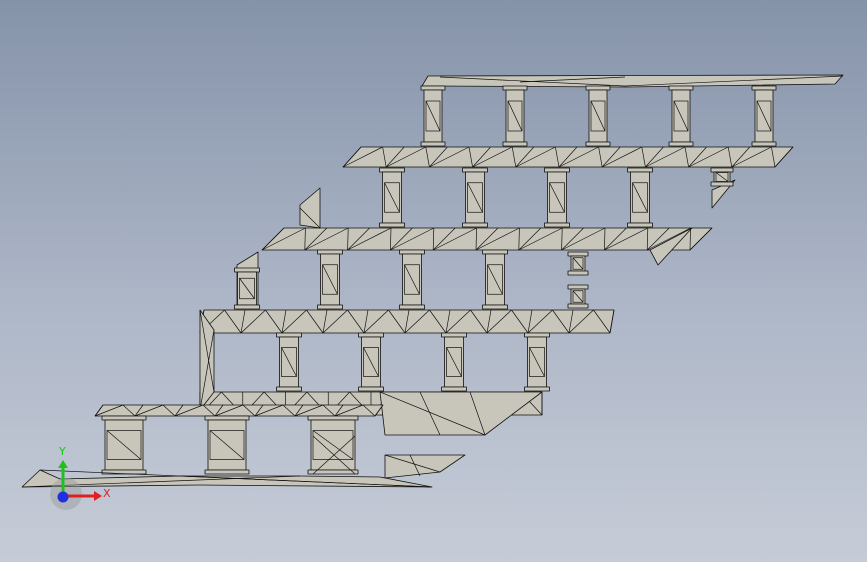  Describe the element at coordinates (433, 144) in the screenshot. I see `post-row4-0-base` at that location.